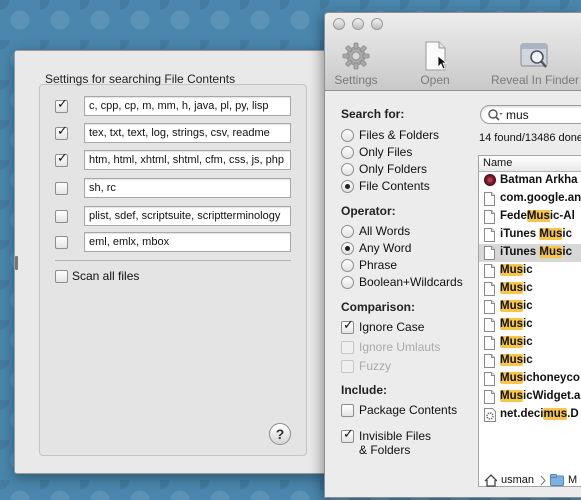 Image resolution: width=581 pixels, height=500 pixels. Describe the element at coordinates (535, 80) in the screenshot. I see `reveal-in-finder-label: Reveal In Finder` at that location.